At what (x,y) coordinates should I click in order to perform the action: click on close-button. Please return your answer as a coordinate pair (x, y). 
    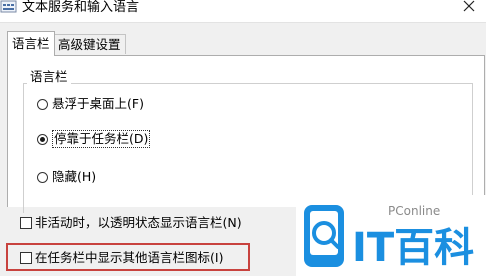
    Looking at the image, I should click on (470, 9).